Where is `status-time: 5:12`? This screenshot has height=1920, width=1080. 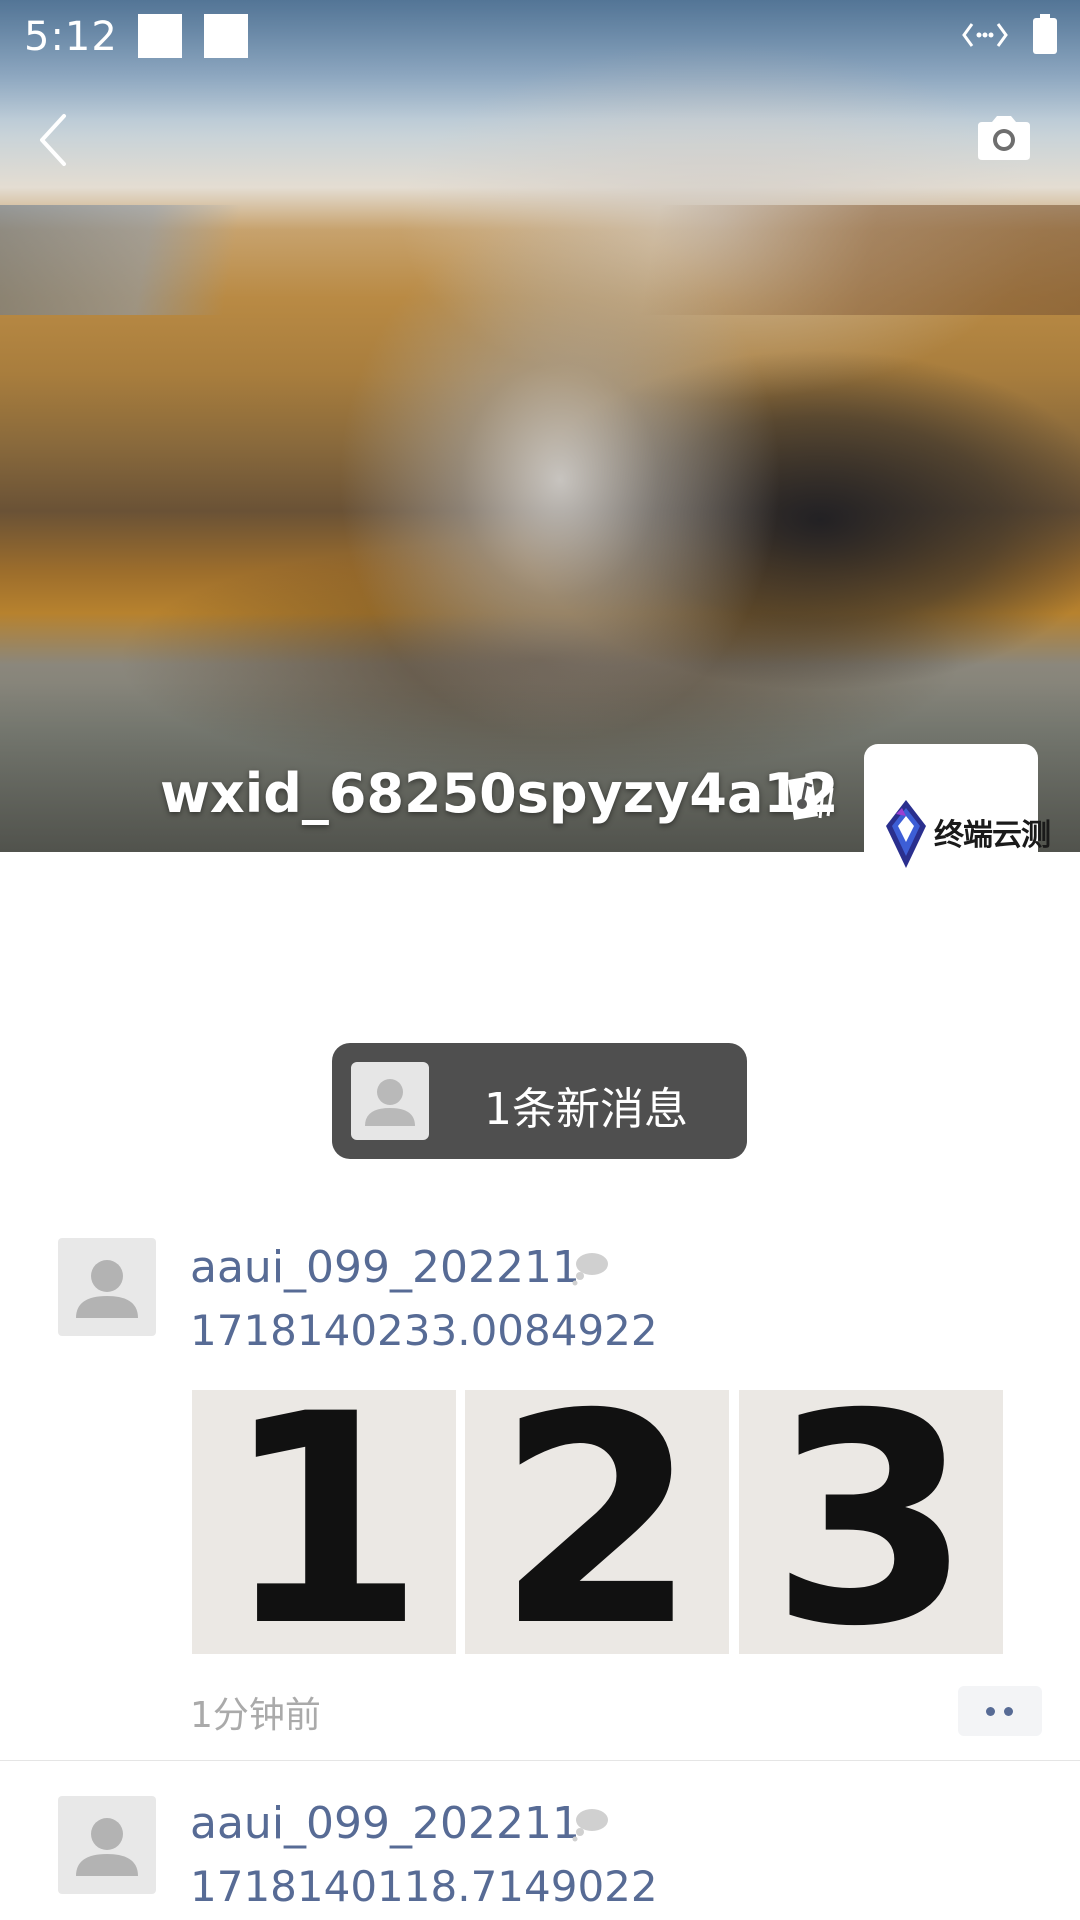 status-time: 5:12 is located at coordinates (71, 37).